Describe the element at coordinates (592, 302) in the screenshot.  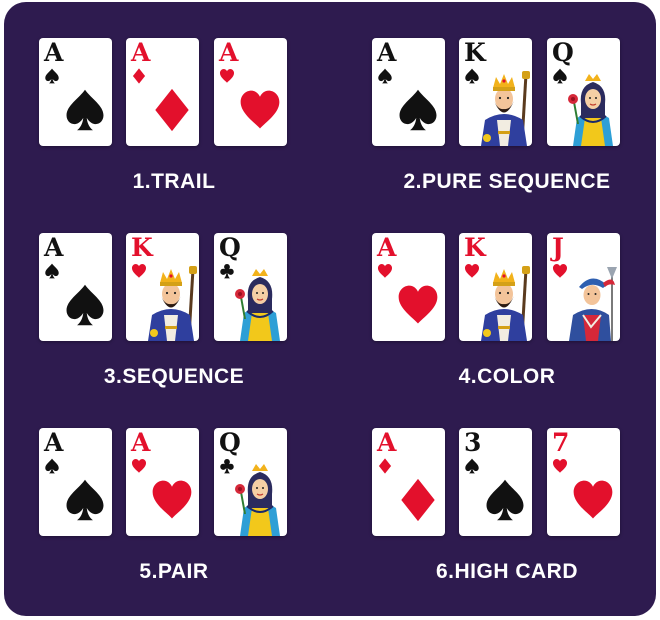
I see `jack-face-icon` at that location.